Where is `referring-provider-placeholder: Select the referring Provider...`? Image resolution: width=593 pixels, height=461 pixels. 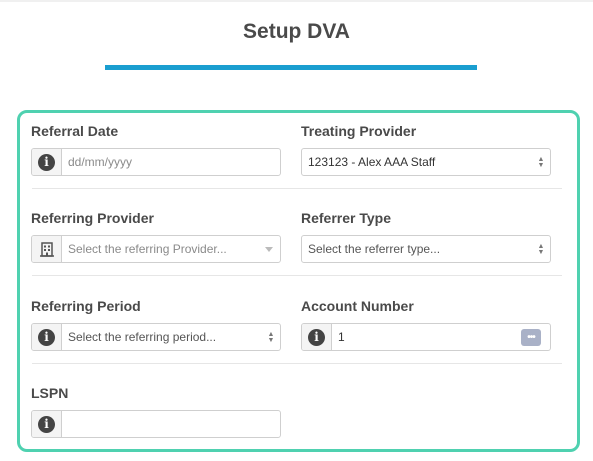
referring-provider-placeholder: Select the referring Provider... is located at coordinates (147, 249).